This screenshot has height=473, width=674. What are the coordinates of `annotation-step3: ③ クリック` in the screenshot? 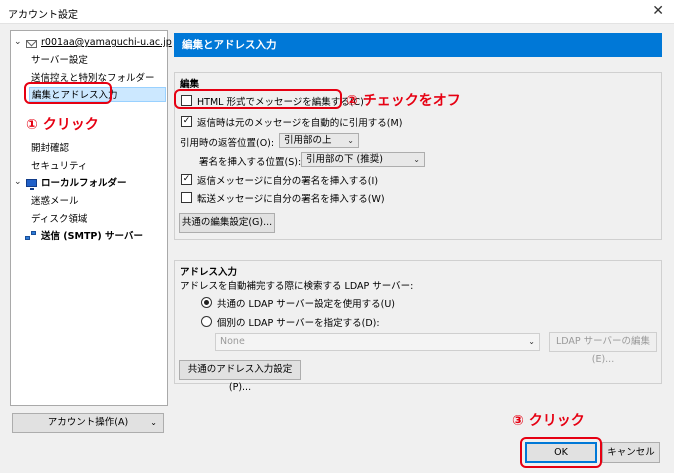 It's located at (548, 421).